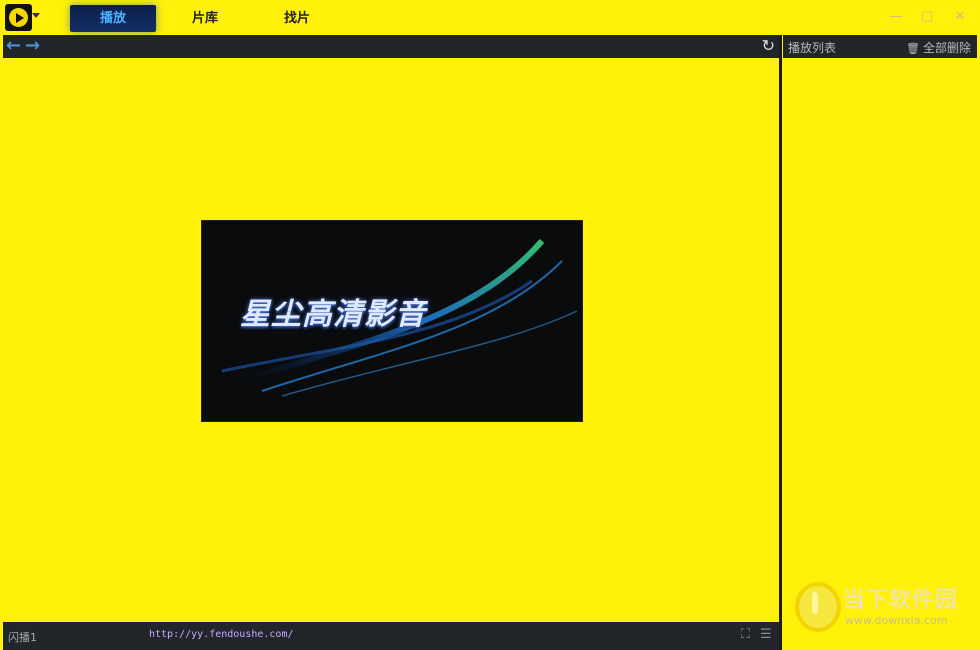  I want to click on splash-image: 星尘高清影音, so click(392, 321).